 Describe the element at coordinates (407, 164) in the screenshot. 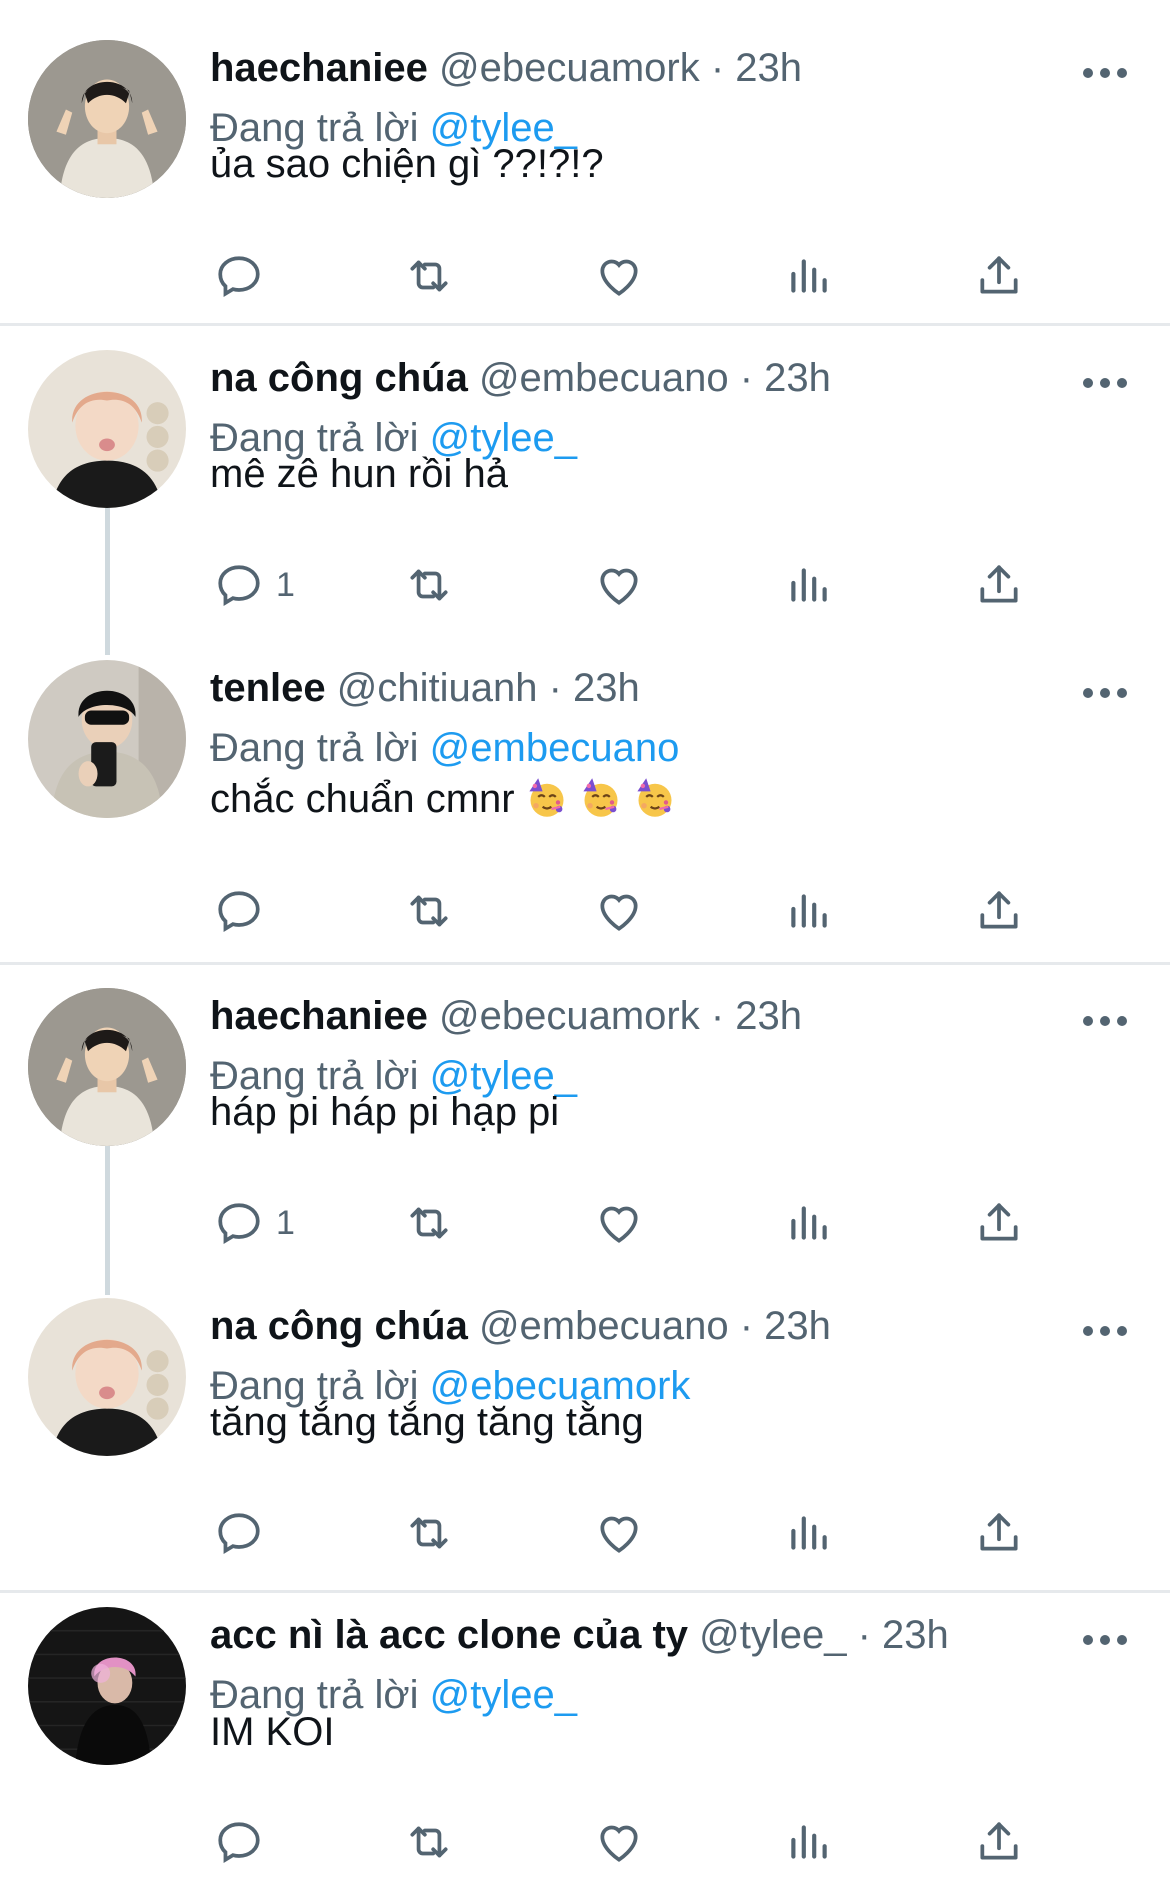

I see `tweet-body-text: ủa sao chiện gì ??!?!?` at that location.